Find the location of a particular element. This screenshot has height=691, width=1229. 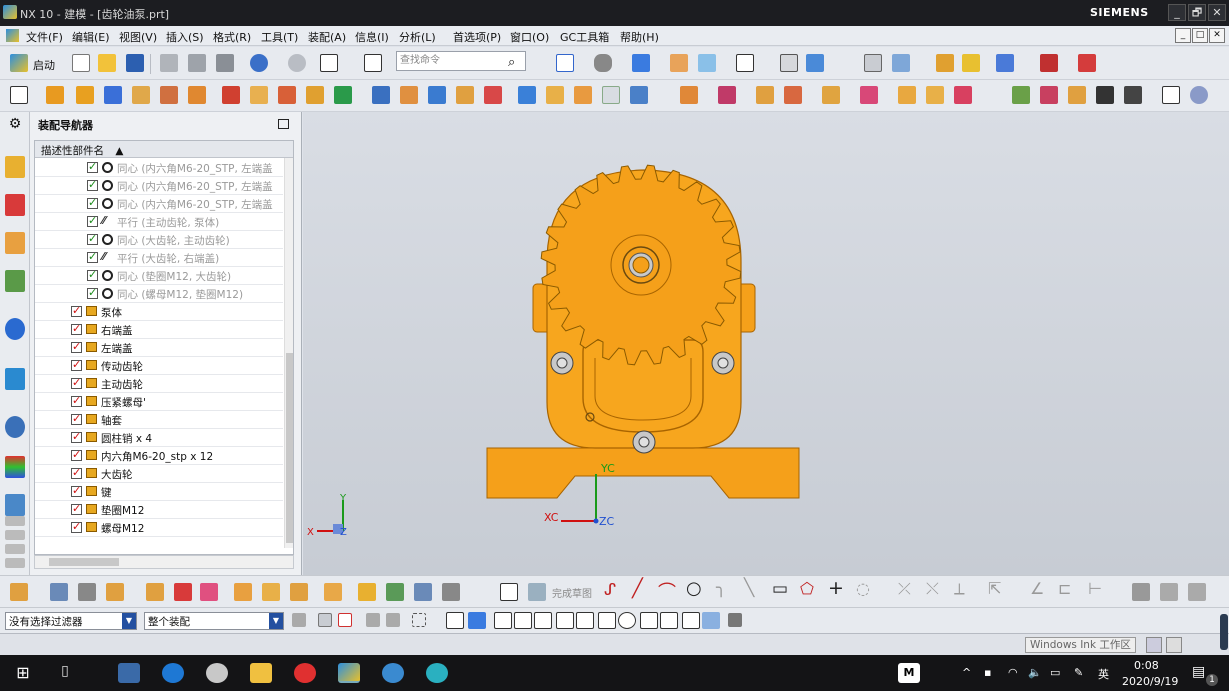

side-handle is located at coordinates (1224, 632).